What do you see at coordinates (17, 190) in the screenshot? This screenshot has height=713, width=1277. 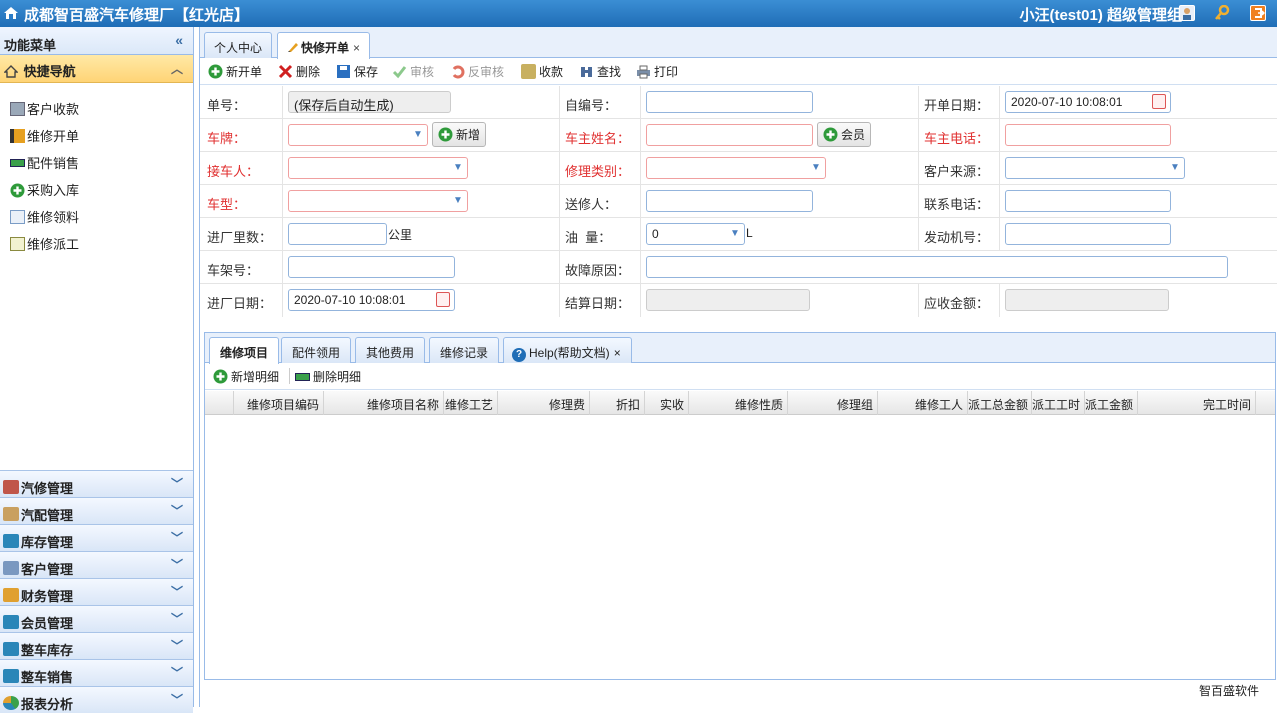 I see `plus-icon` at bounding box center [17, 190].